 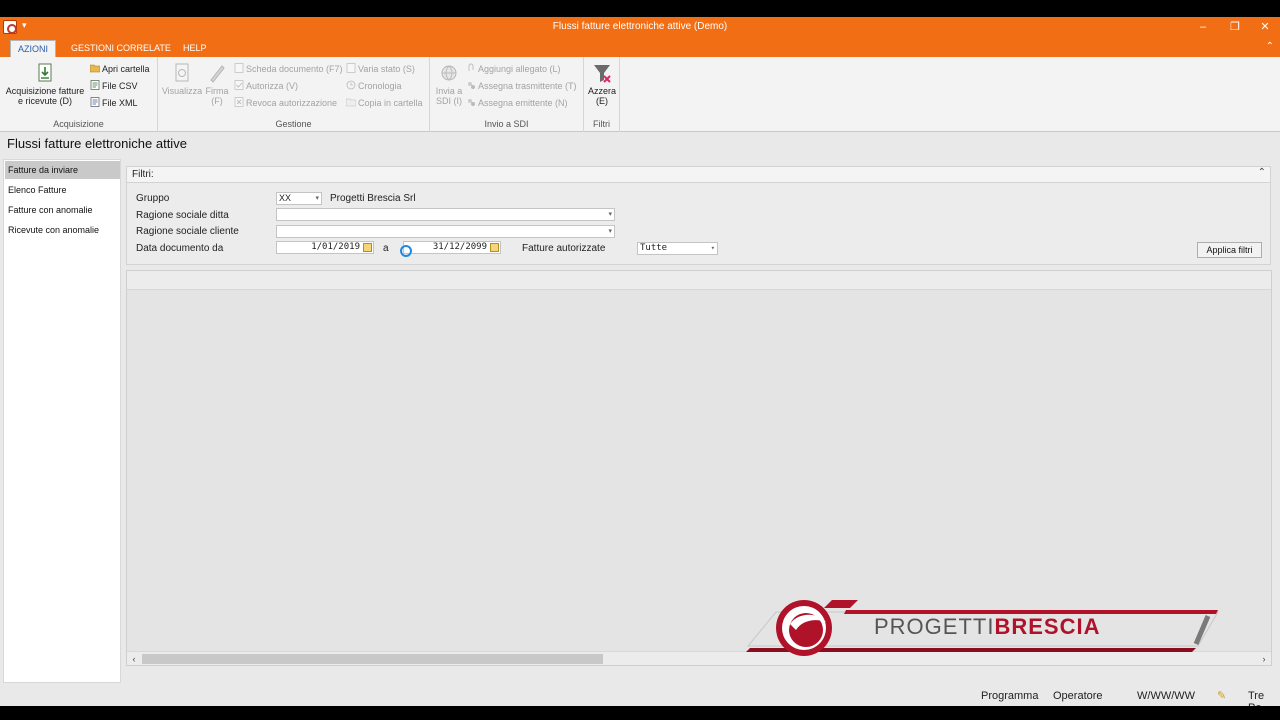 What do you see at coordinates (987, 626) in the screenshot?
I see `logo-text: PROGETTIBRESCIA` at bounding box center [987, 626].